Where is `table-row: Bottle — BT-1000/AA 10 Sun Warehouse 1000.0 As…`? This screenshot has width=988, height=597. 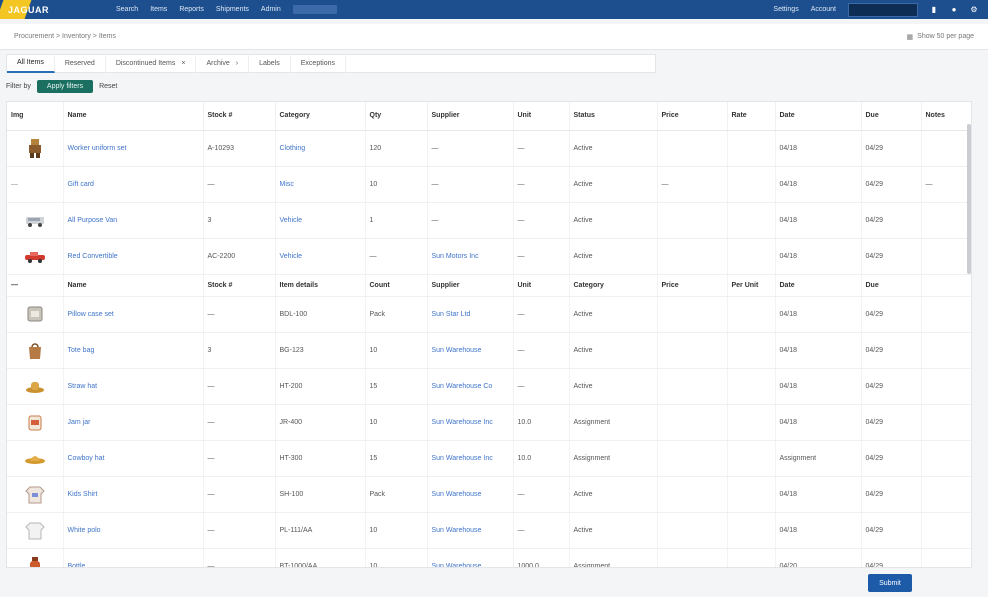
table-row: Bottle — BT-1000/AA 10 Sun Warehouse 1000.0 As… is located at coordinates (489, 557).